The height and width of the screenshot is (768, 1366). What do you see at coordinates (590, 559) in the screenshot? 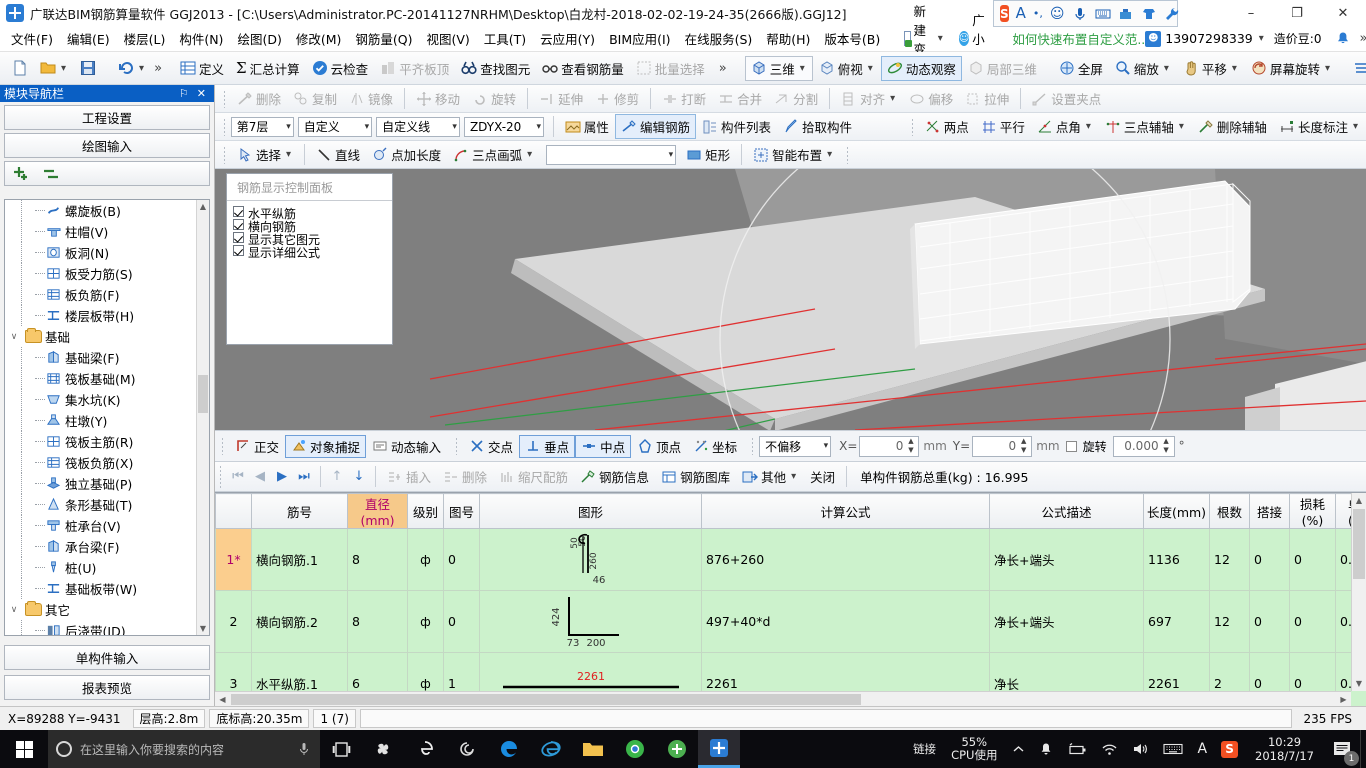
I see `rebar-shape: 505026046` at bounding box center [590, 559].